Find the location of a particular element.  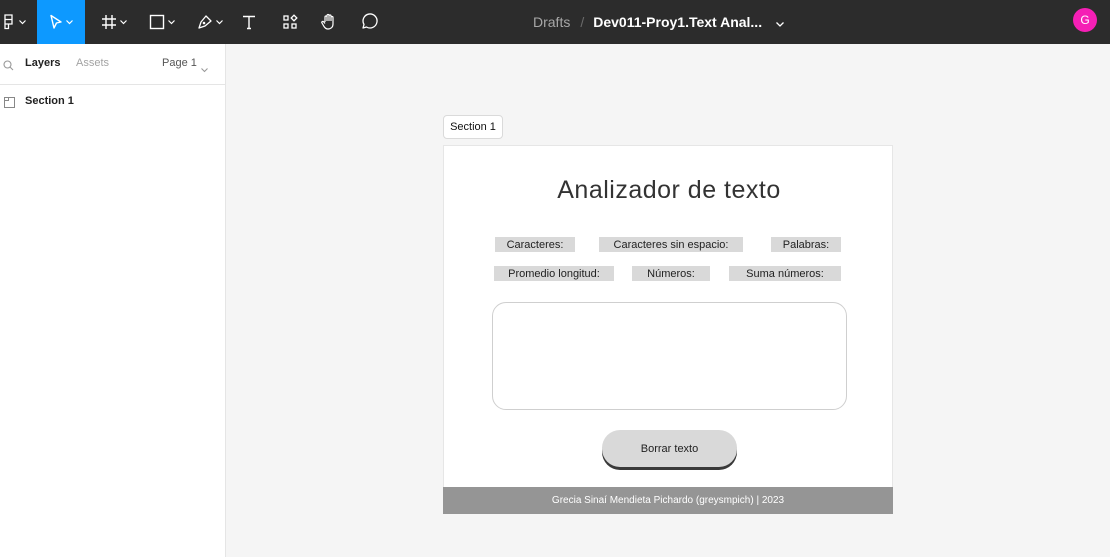

figma-logo-icon is located at coordinates (10, 22).